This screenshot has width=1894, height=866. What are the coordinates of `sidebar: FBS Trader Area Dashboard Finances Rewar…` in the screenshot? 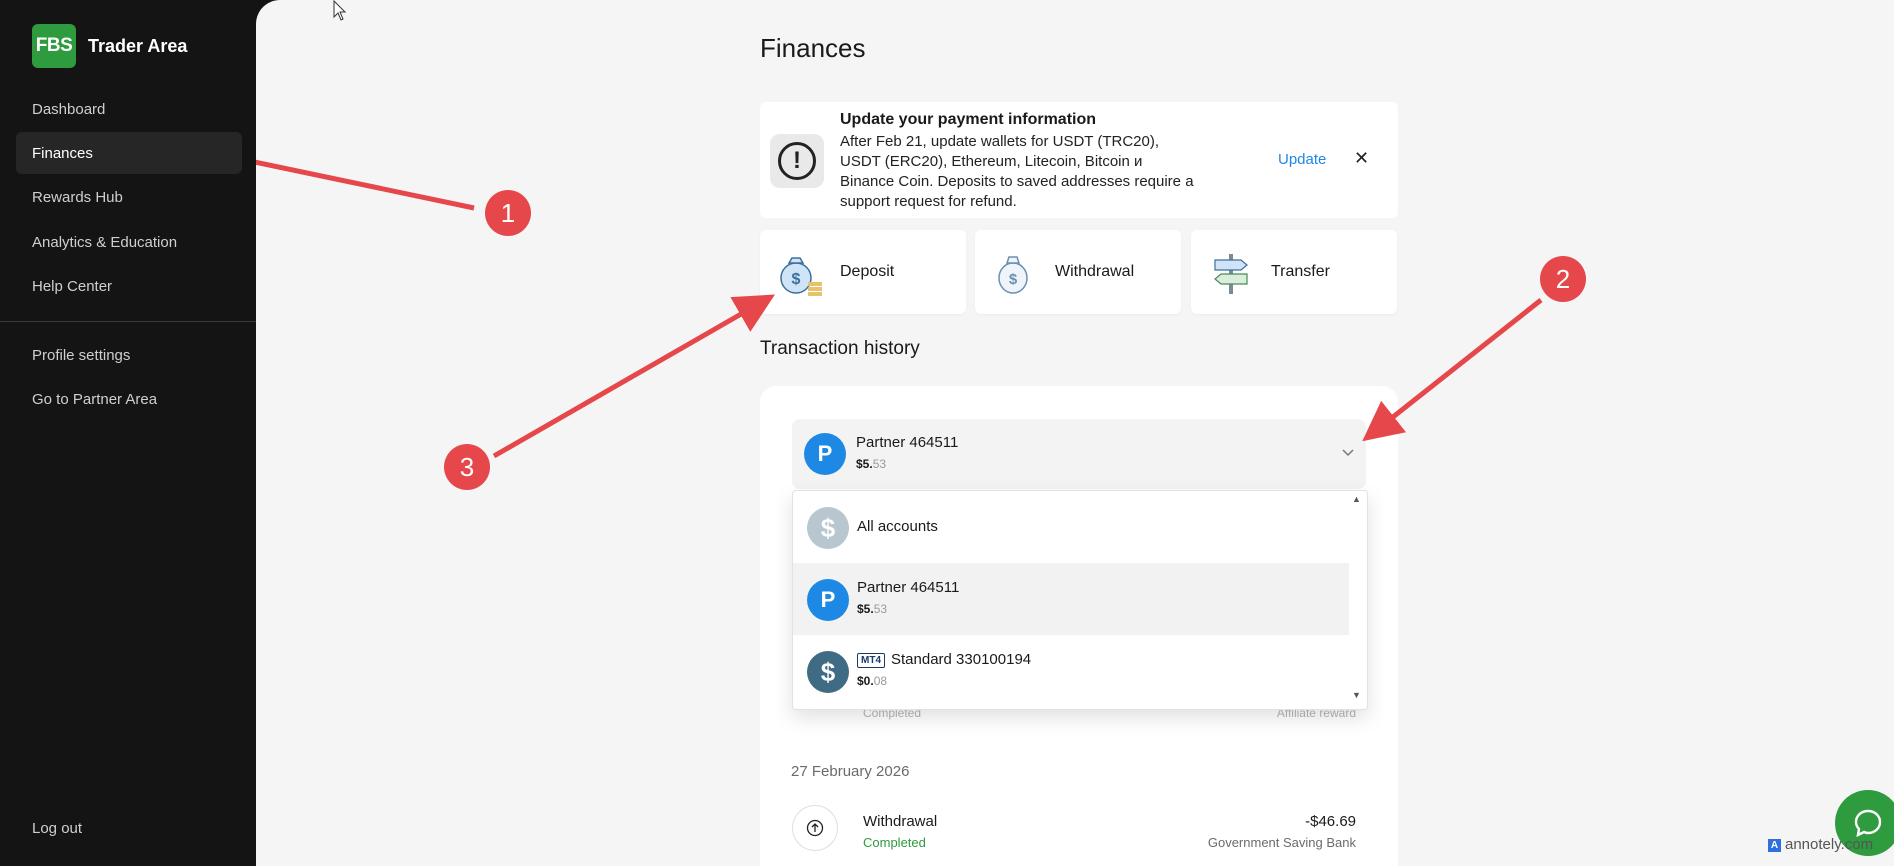 It's located at (128, 433).